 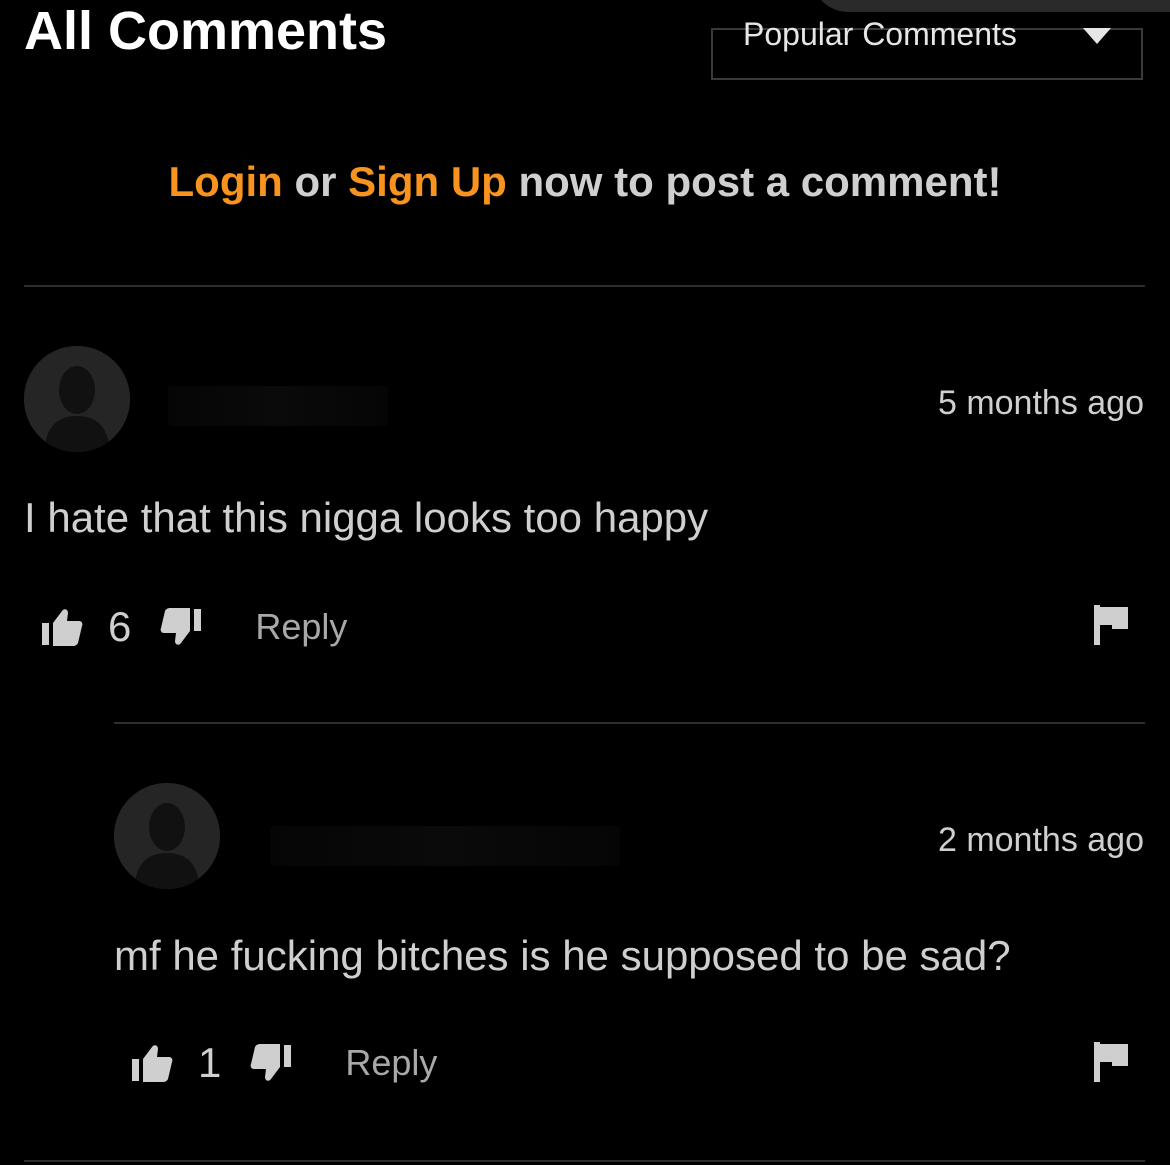 What do you see at coordinates (120, 626) in the screenshot?
I see `like-count: 6` at bounding box center [120, 626].